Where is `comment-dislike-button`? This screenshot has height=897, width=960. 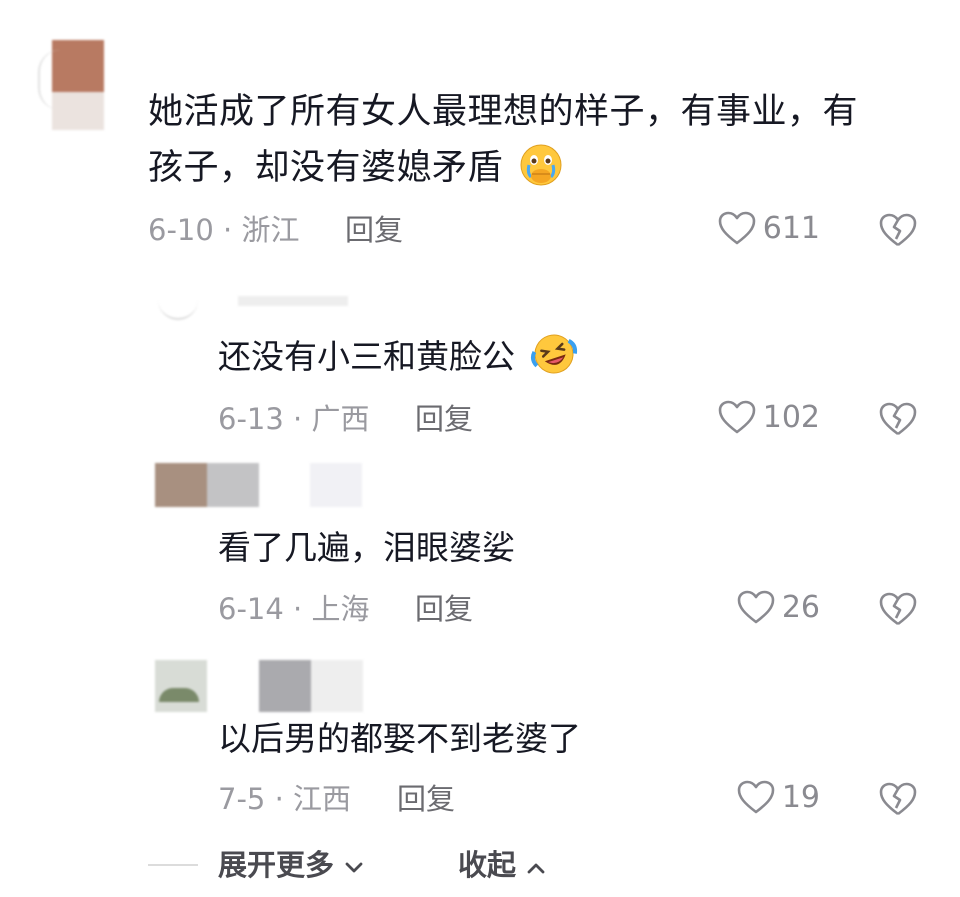 comment-dislike-button is located at coordinates (898, 230).